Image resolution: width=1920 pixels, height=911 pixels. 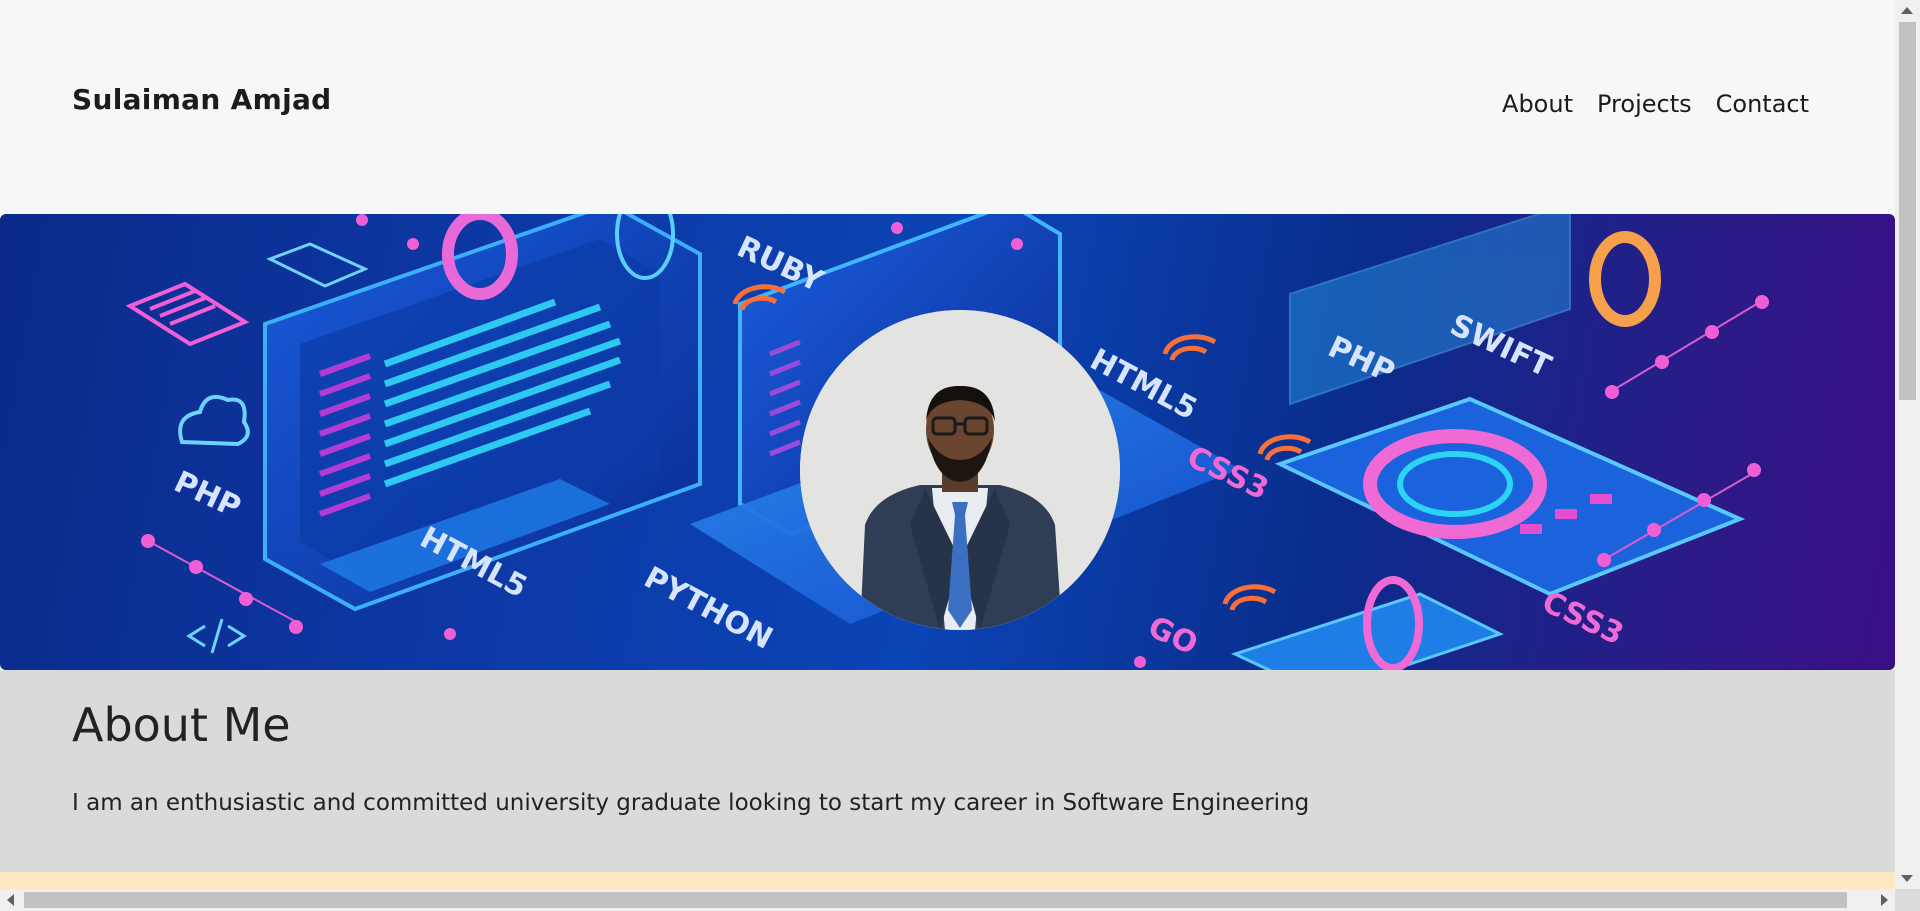 I want to click on document-icon, so click(x=187, y=314).